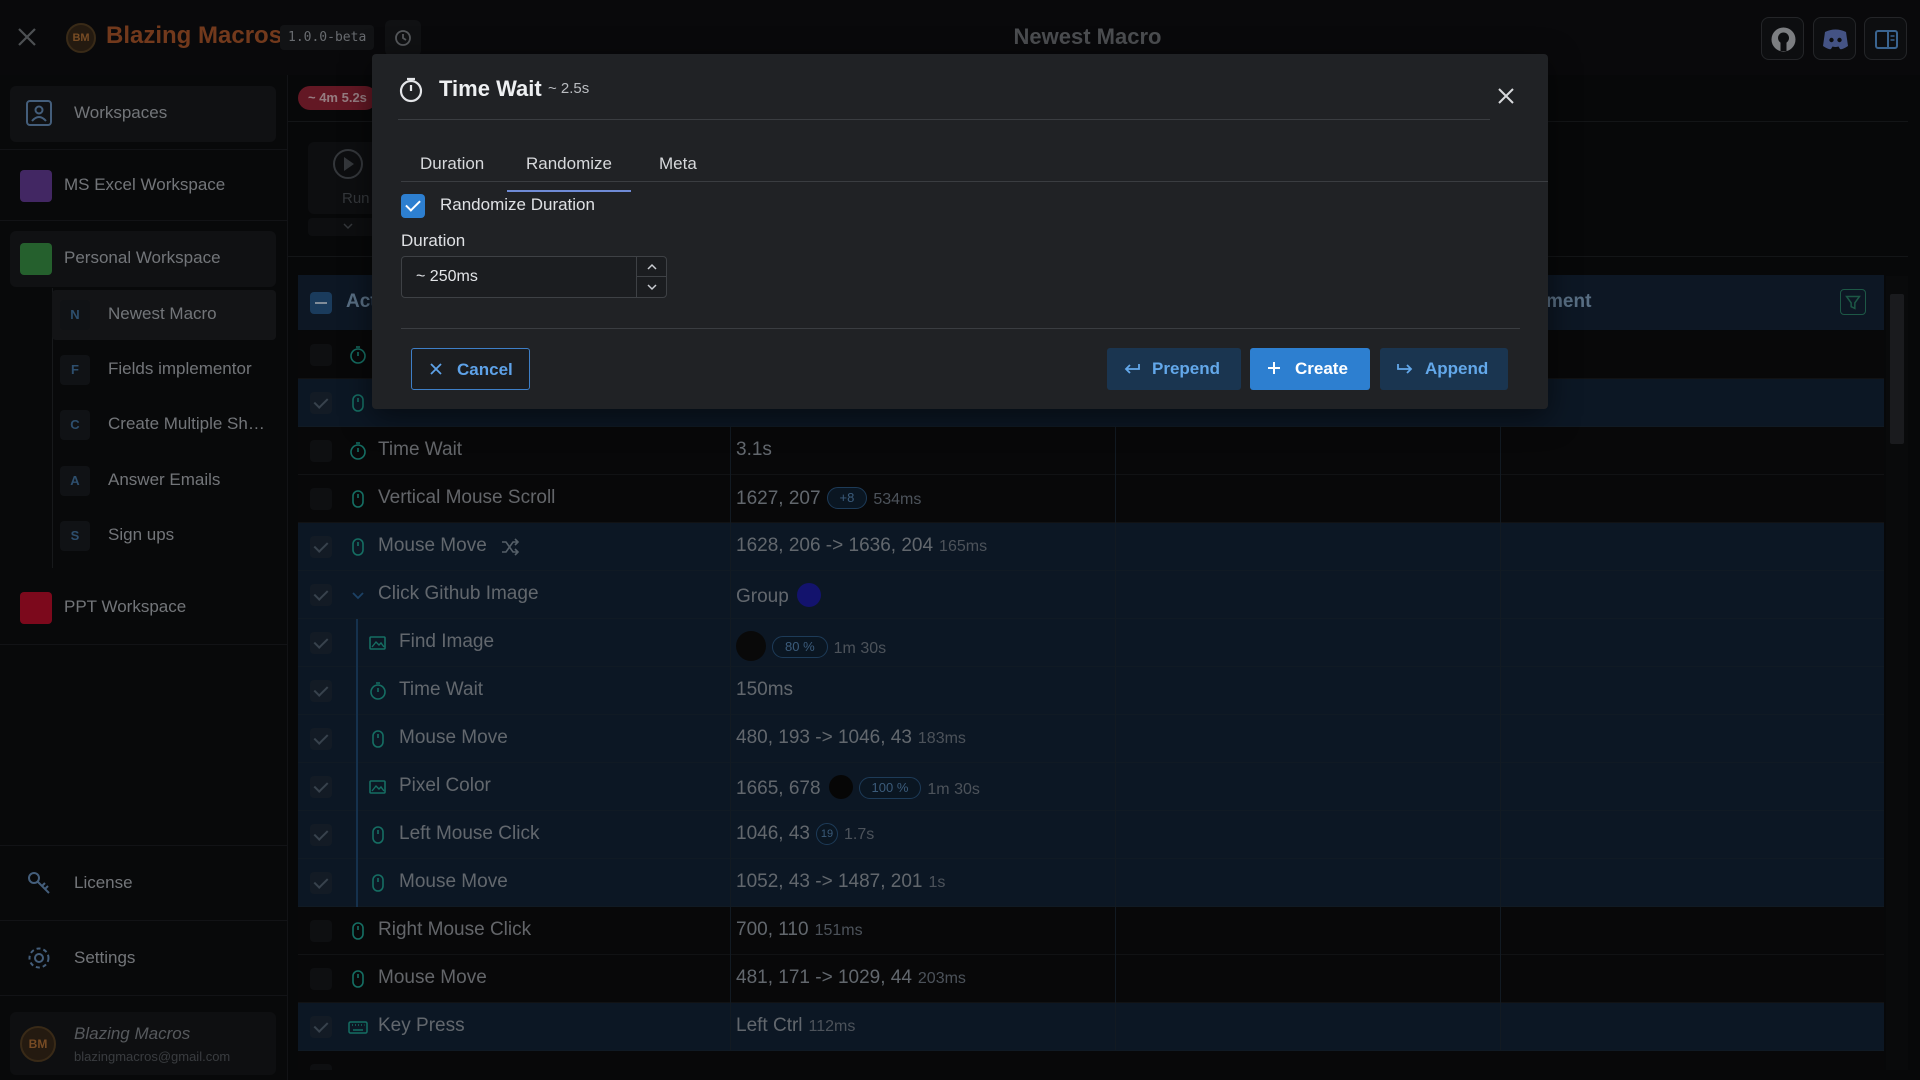 This screenshot has height=1080, width=1920. What do you see at coordinates (452, 171) in the screenshot?
I see `tab-duration: Duration` at bounding box center [452, 171].